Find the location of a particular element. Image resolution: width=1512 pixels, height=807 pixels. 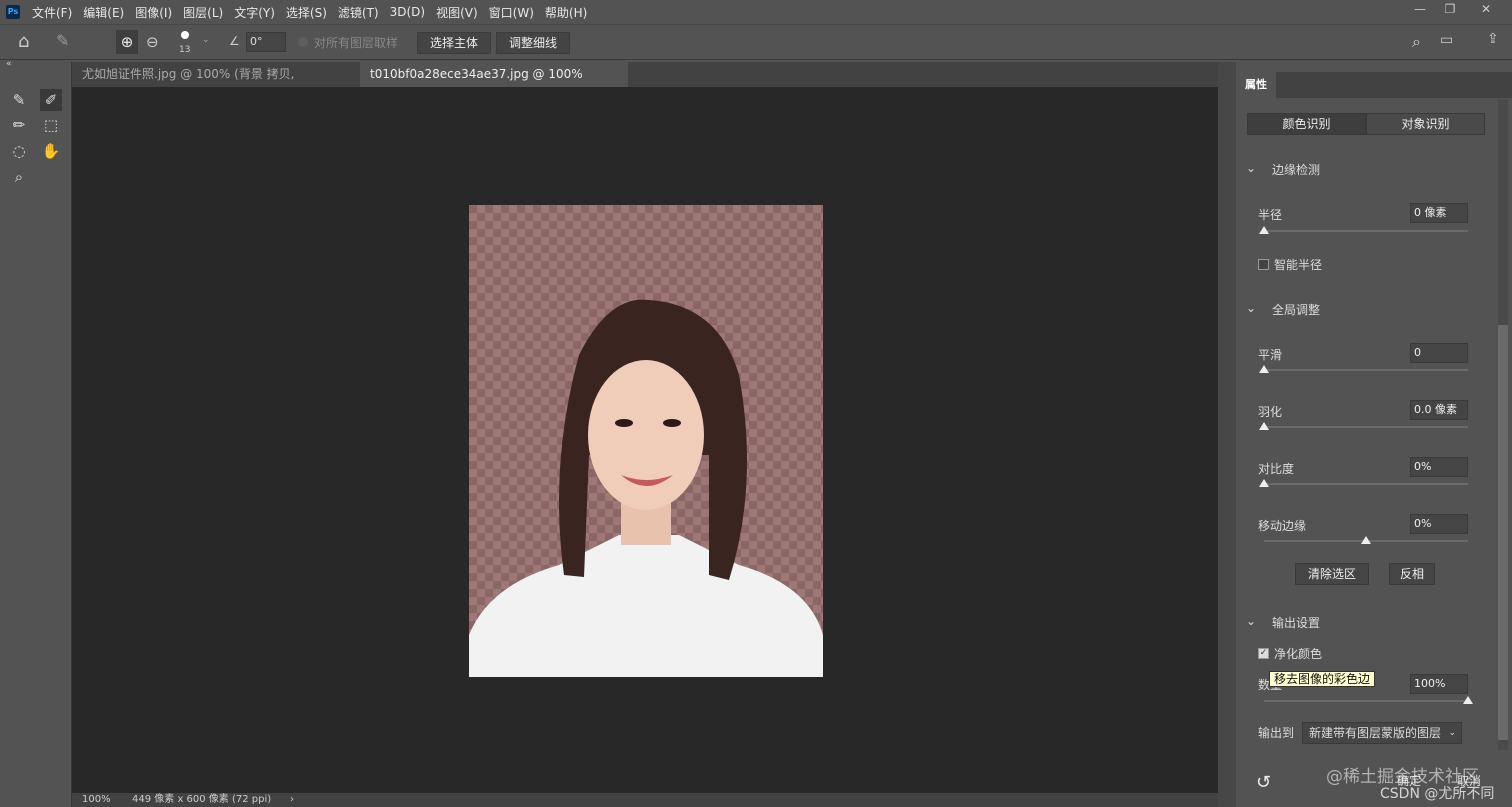

menu-layer: 图层(L) is located at coordinates (203, 12).